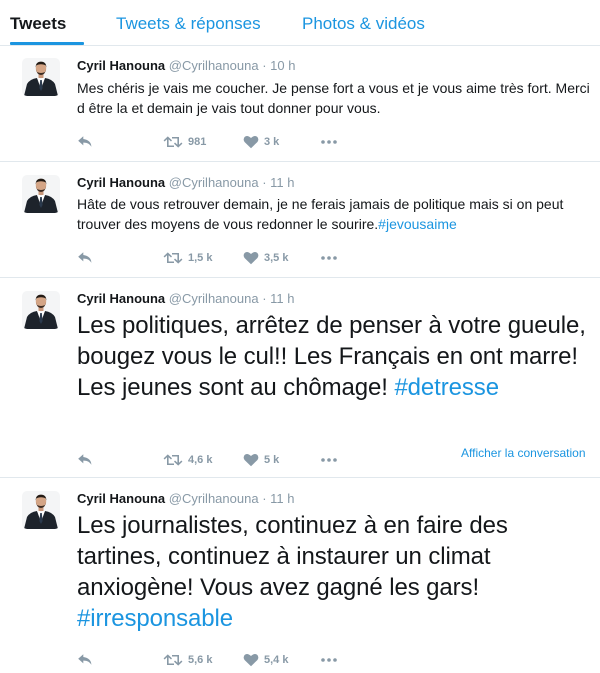 The height and width of the screenshot is (673, 600). I want to click on like-button: 5 k, so click(261, 460).